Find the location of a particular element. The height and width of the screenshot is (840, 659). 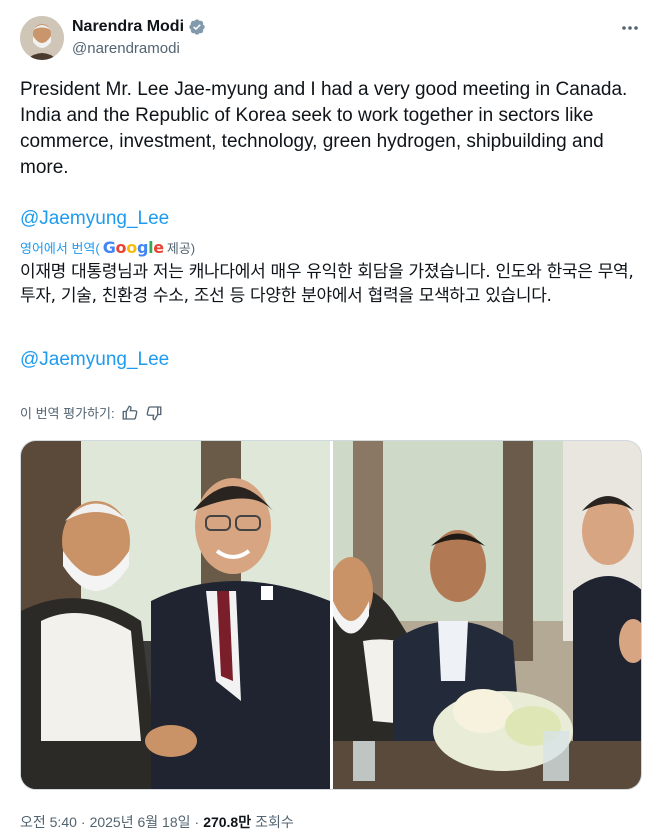

more-options-icon is located at coordinates (630, 28).